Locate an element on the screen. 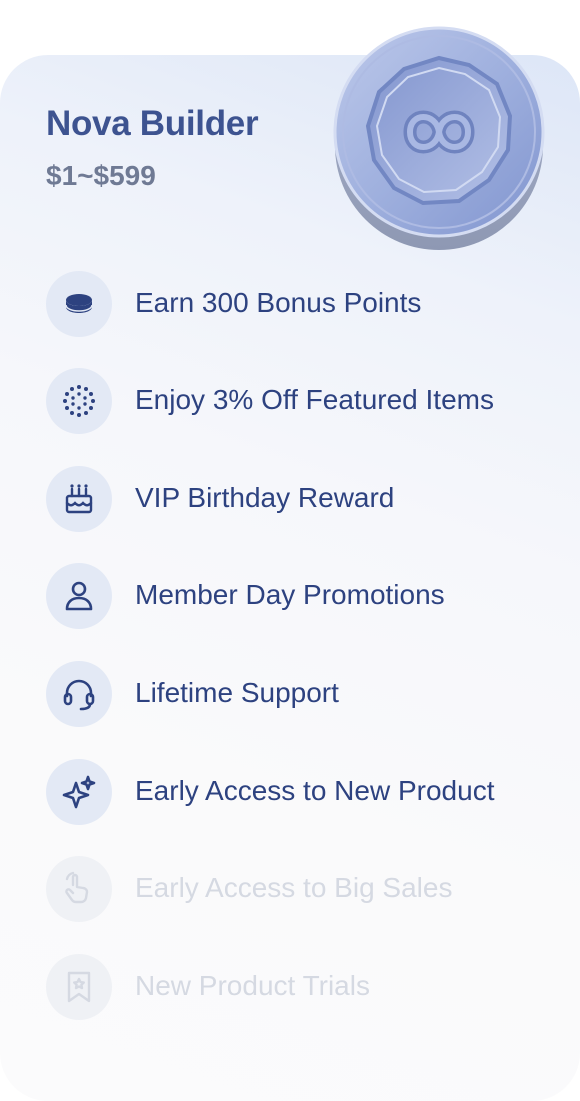 The width and height of the screenshot is (580, 1101). coin-icon is located at coordinates (79, 303).